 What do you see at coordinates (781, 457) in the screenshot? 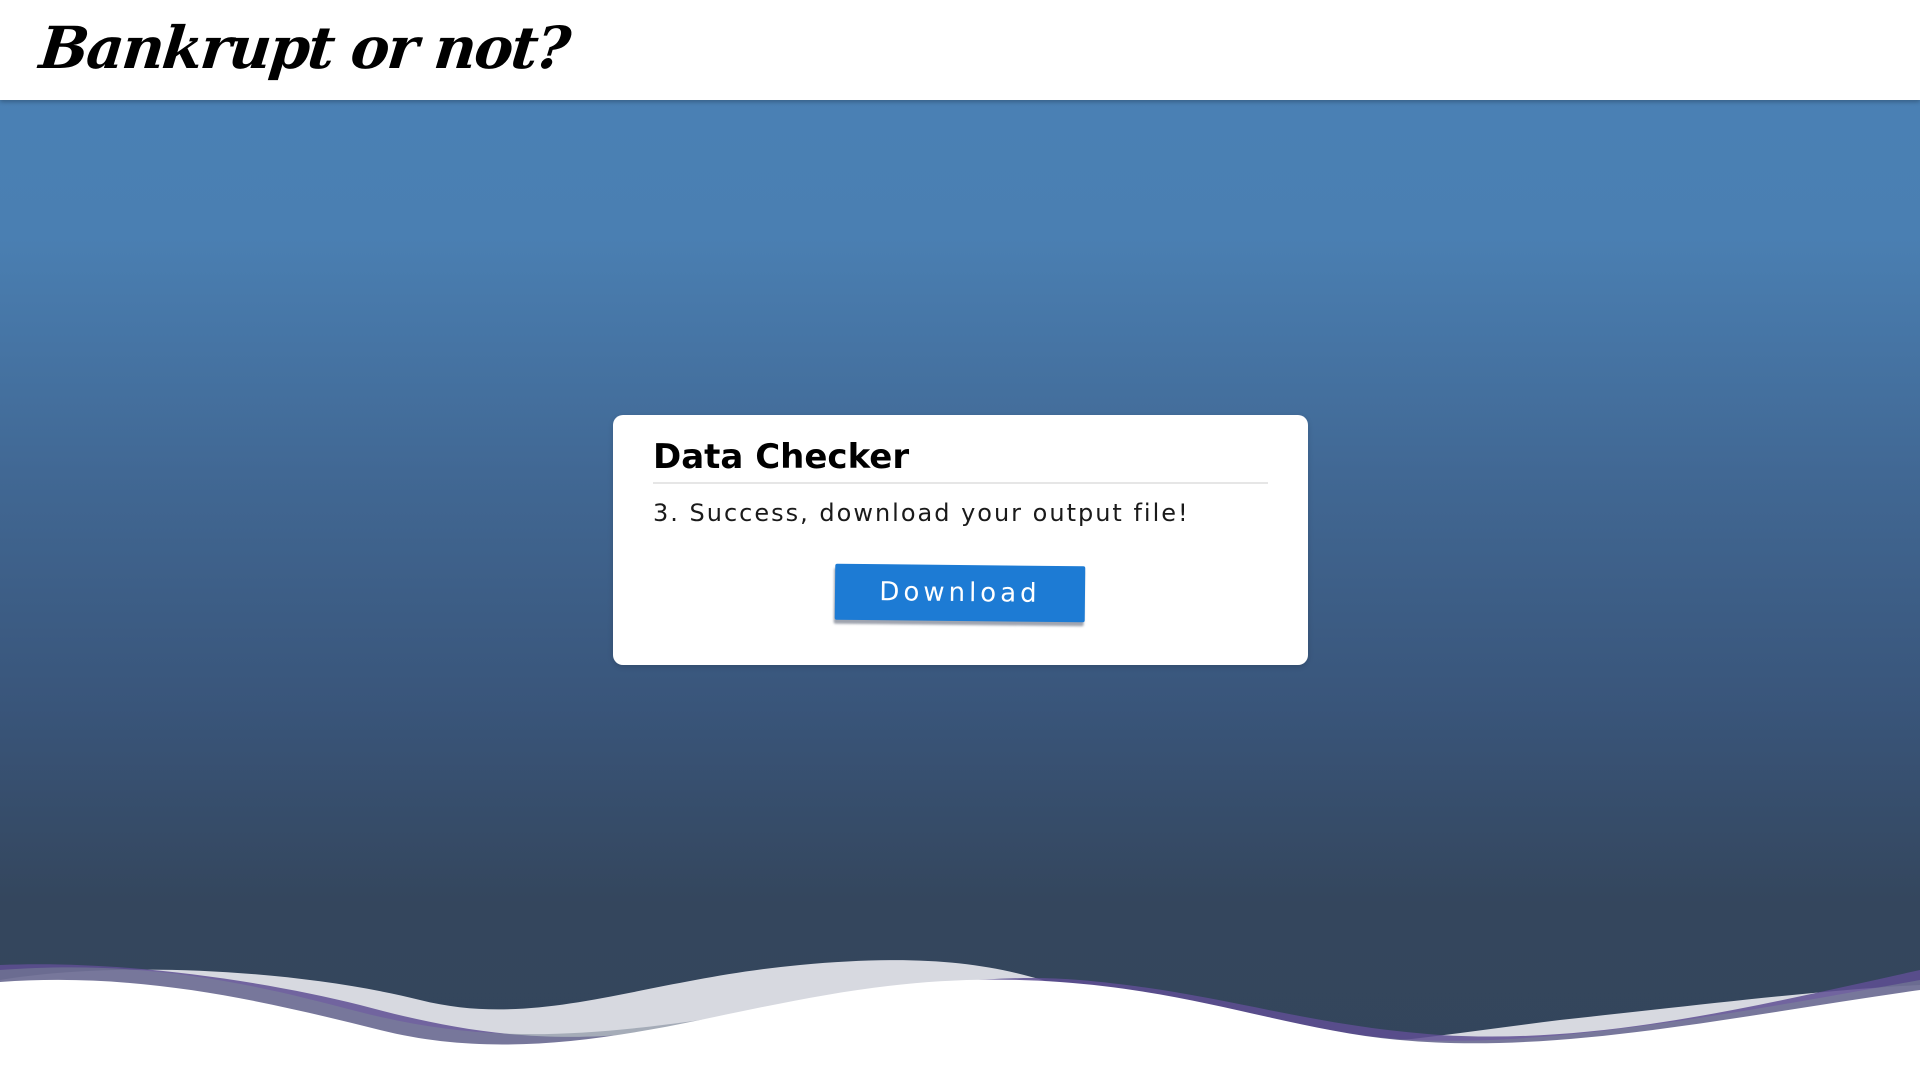
I see `card-title: Data Checker` at bounding box center [781, 457].